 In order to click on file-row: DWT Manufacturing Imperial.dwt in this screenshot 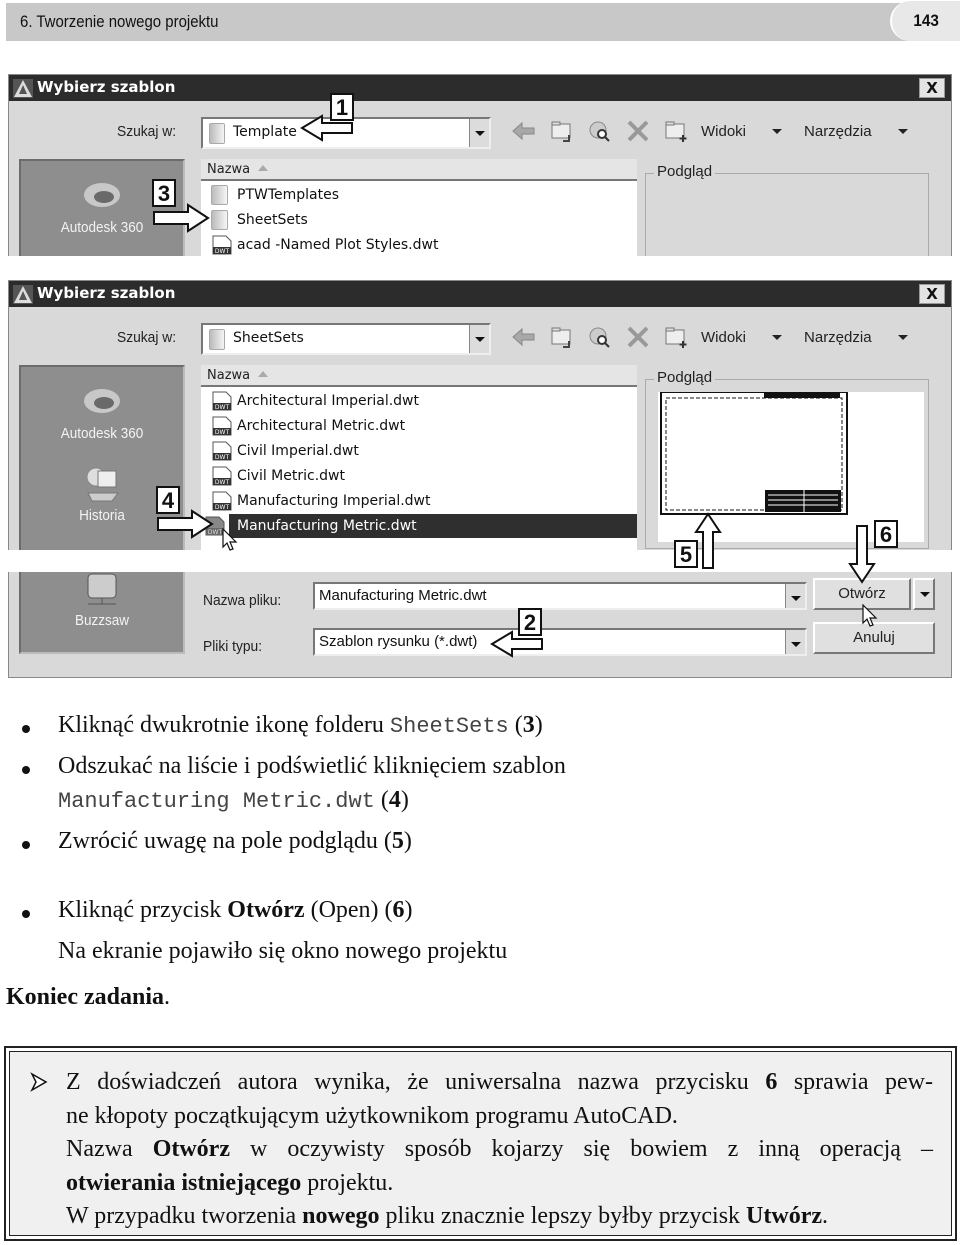, I will do `click(423, 501)`.